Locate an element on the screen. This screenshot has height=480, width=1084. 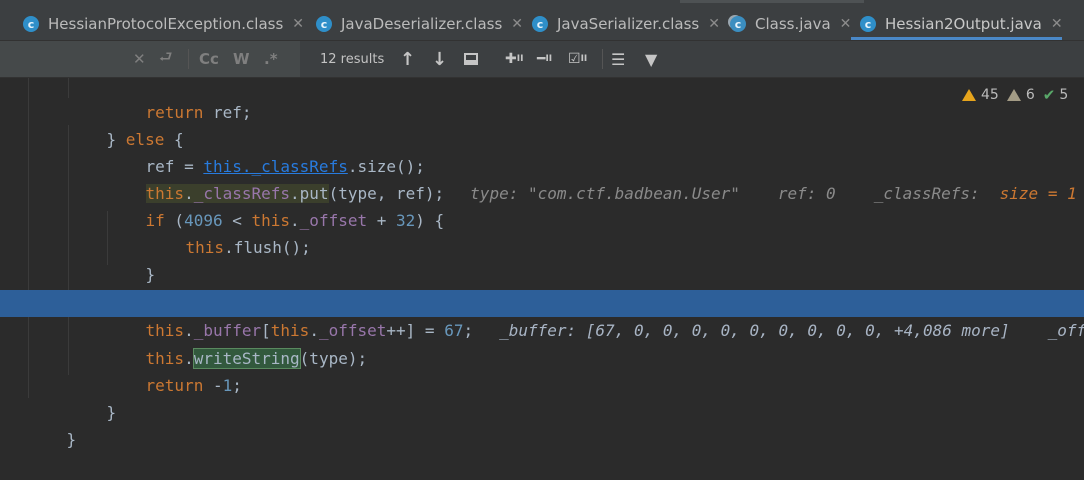
tab-label: JavaSerializer.class is located at coordinates (628, 24).